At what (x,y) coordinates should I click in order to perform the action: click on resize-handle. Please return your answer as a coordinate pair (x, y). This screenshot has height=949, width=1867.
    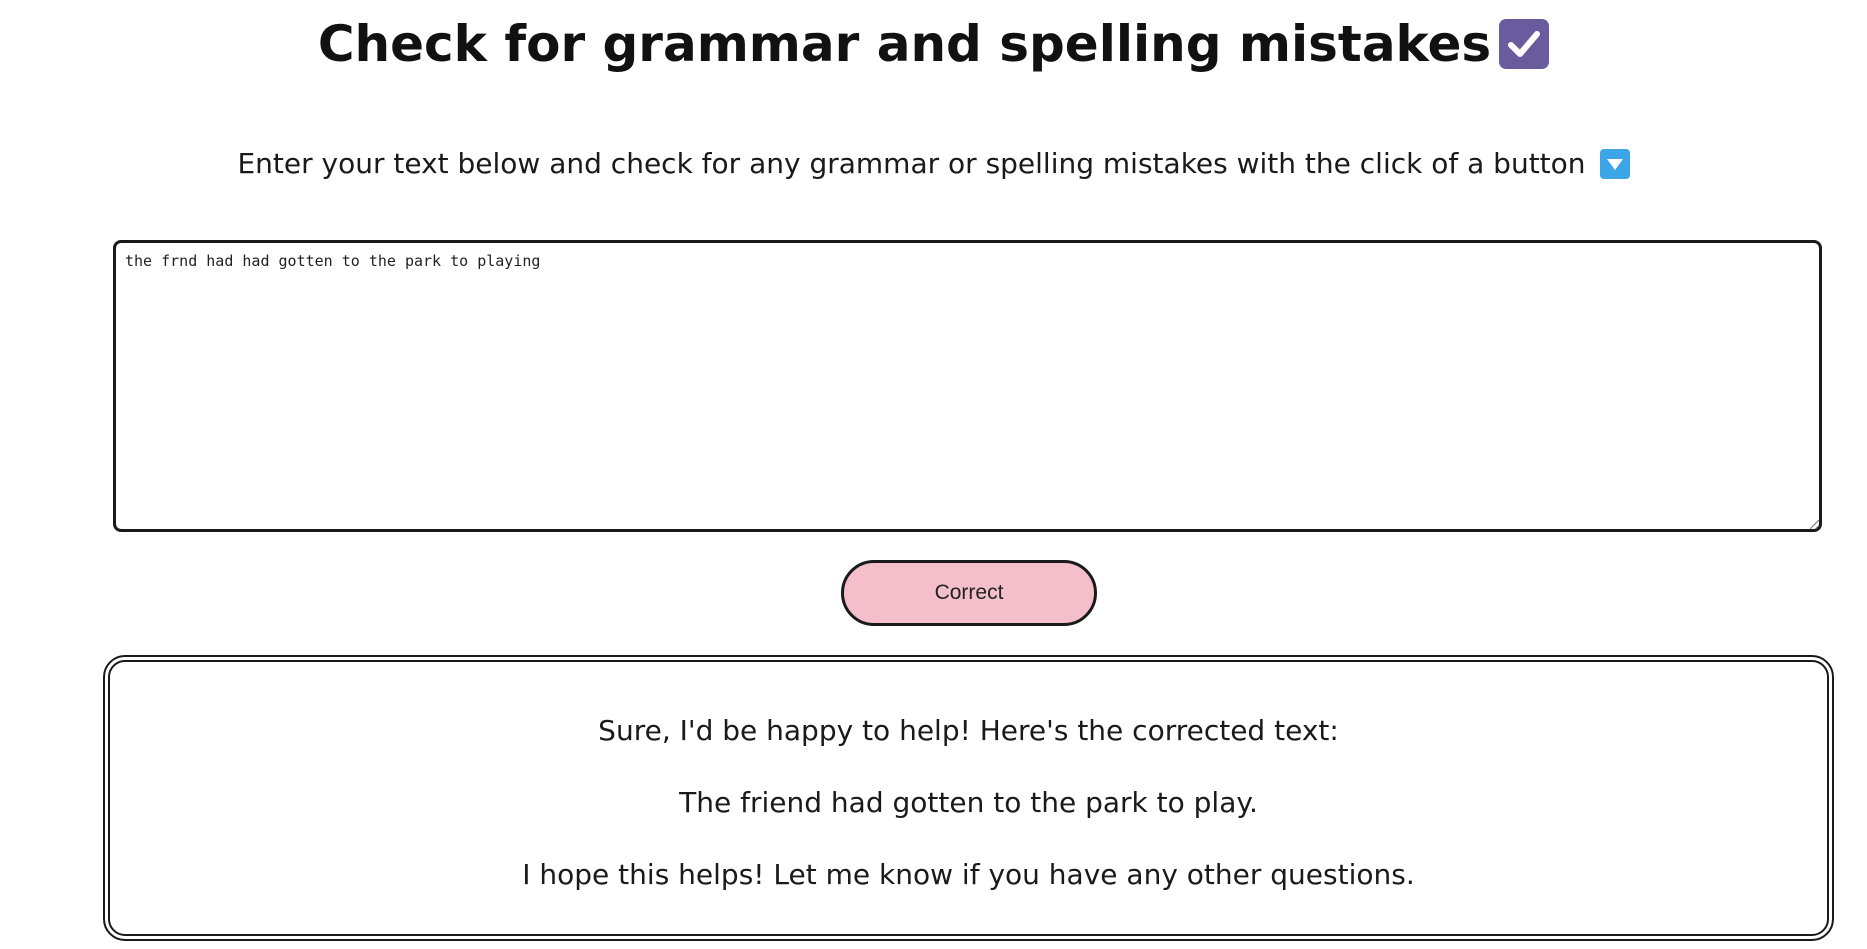
    Looking at the image, I should click on (1814, 524).